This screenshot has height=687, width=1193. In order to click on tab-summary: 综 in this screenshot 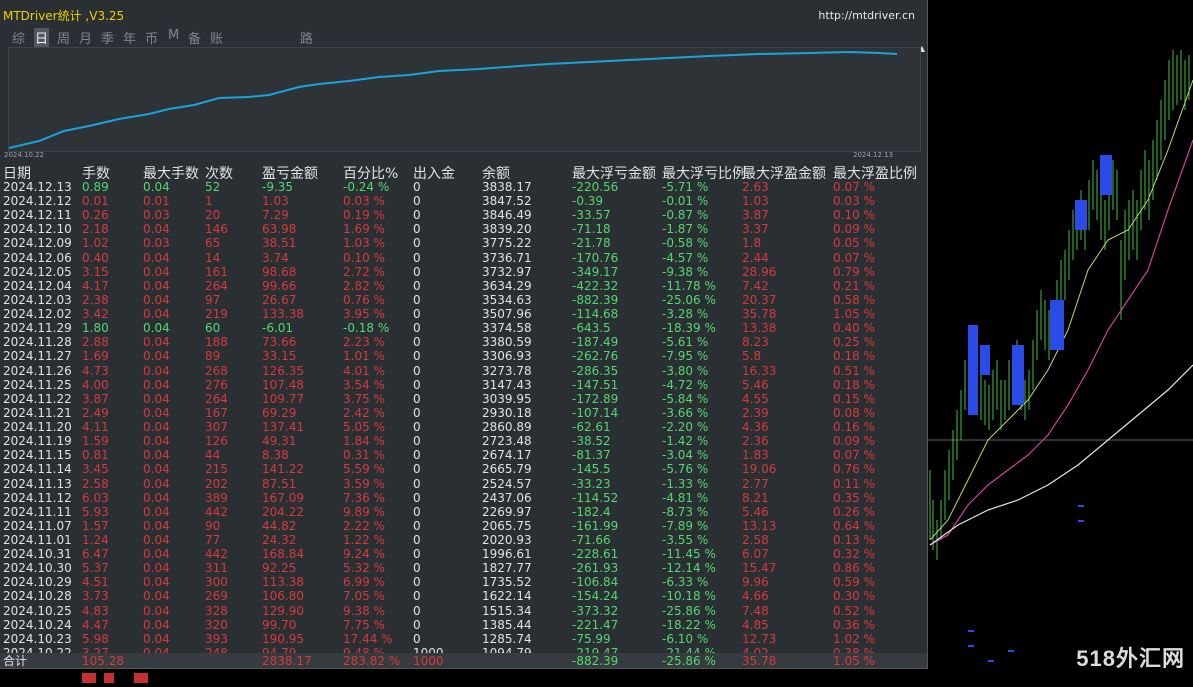, I will do `click(18, 37)`.